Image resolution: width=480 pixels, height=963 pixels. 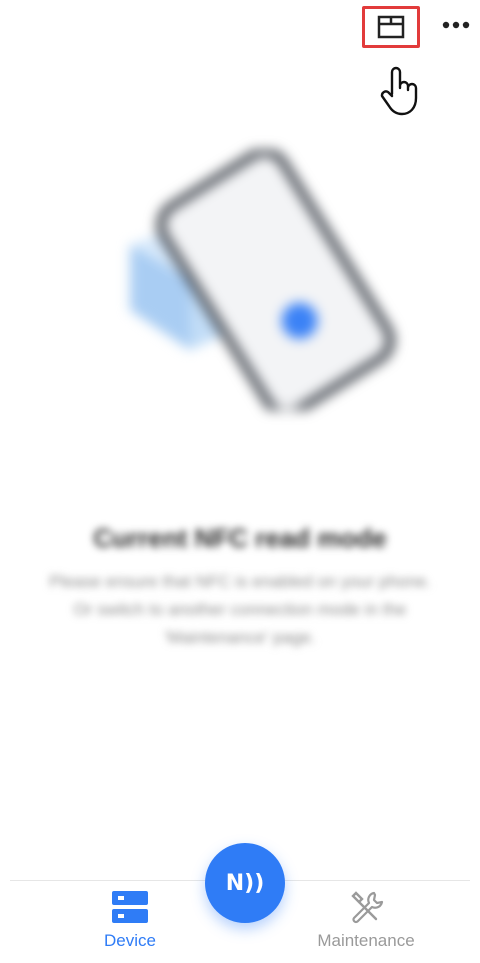 I want to click on device-server-icon, so click(x=130, y=907).